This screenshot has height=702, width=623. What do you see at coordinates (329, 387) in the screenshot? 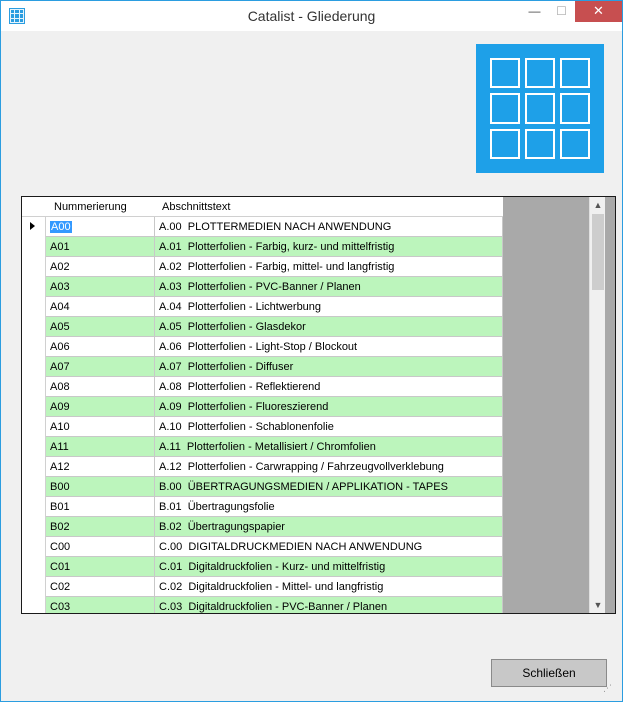
I see `cell-abschnittstext: A.08 Plotterfolien - Reflektierend` at bounding box center [329, 387].